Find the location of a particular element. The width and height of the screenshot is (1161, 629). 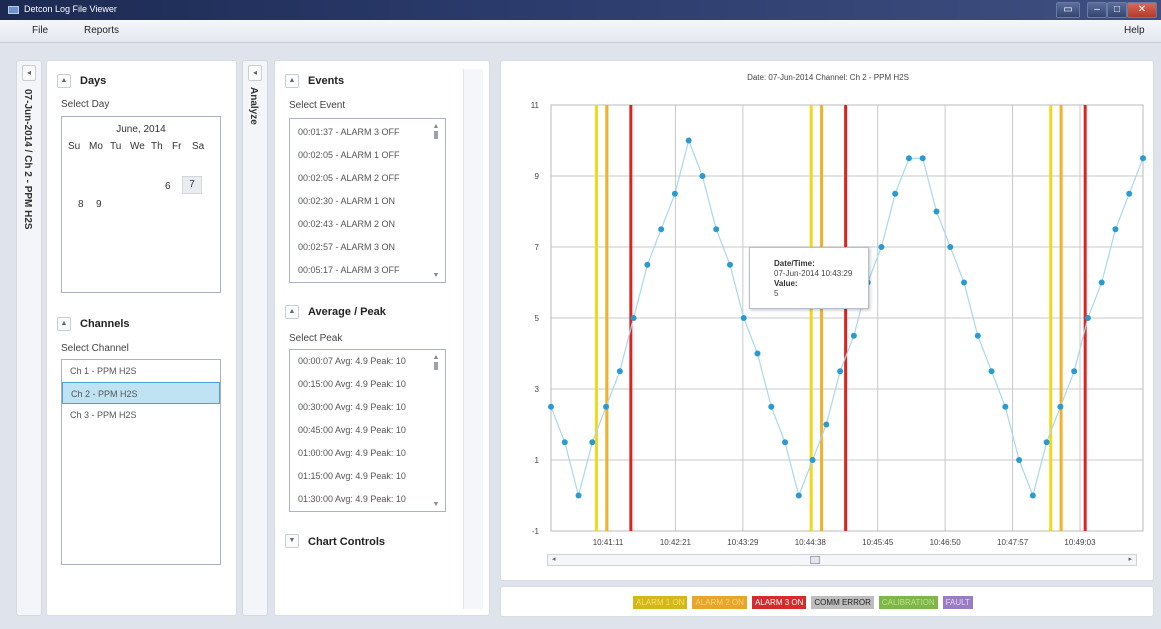

chart-controls-toggle-button: ▼ is located at coordinates (292, 541).